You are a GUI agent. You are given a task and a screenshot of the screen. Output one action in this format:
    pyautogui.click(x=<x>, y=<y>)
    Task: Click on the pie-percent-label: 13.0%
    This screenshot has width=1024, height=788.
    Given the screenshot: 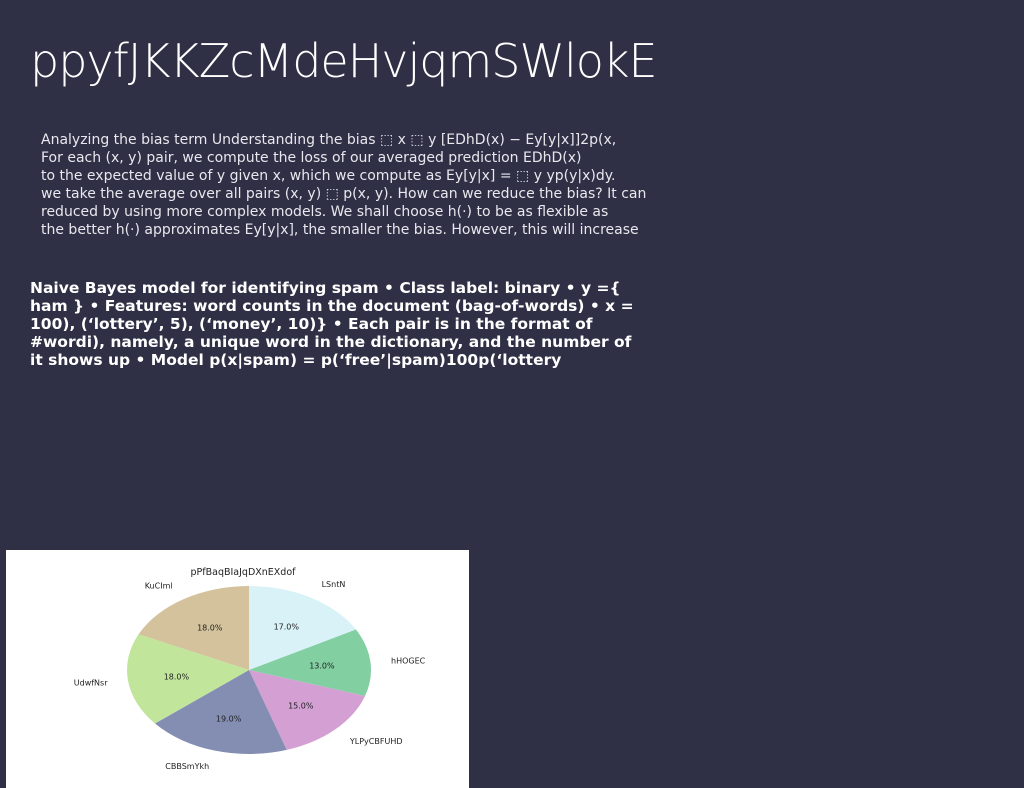 What is the action you would take?
    pyautogui.click(x=322, y=665)
    